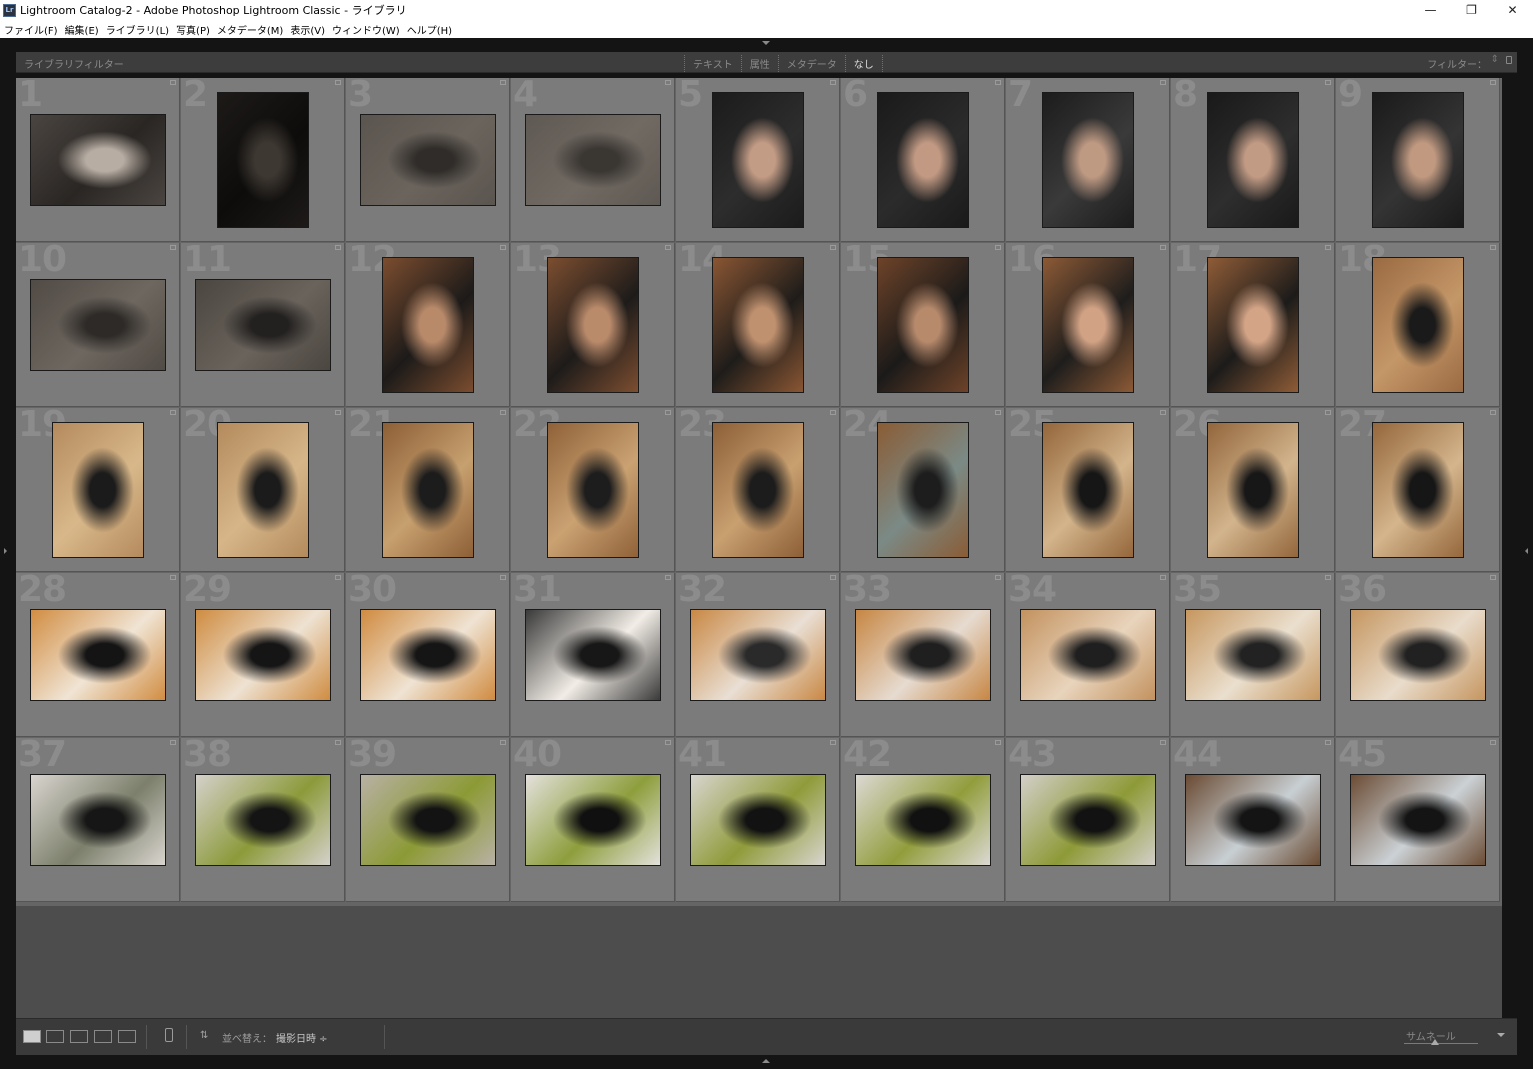  I want to click on thumbnail-cell: 43, so click(1088, 820).